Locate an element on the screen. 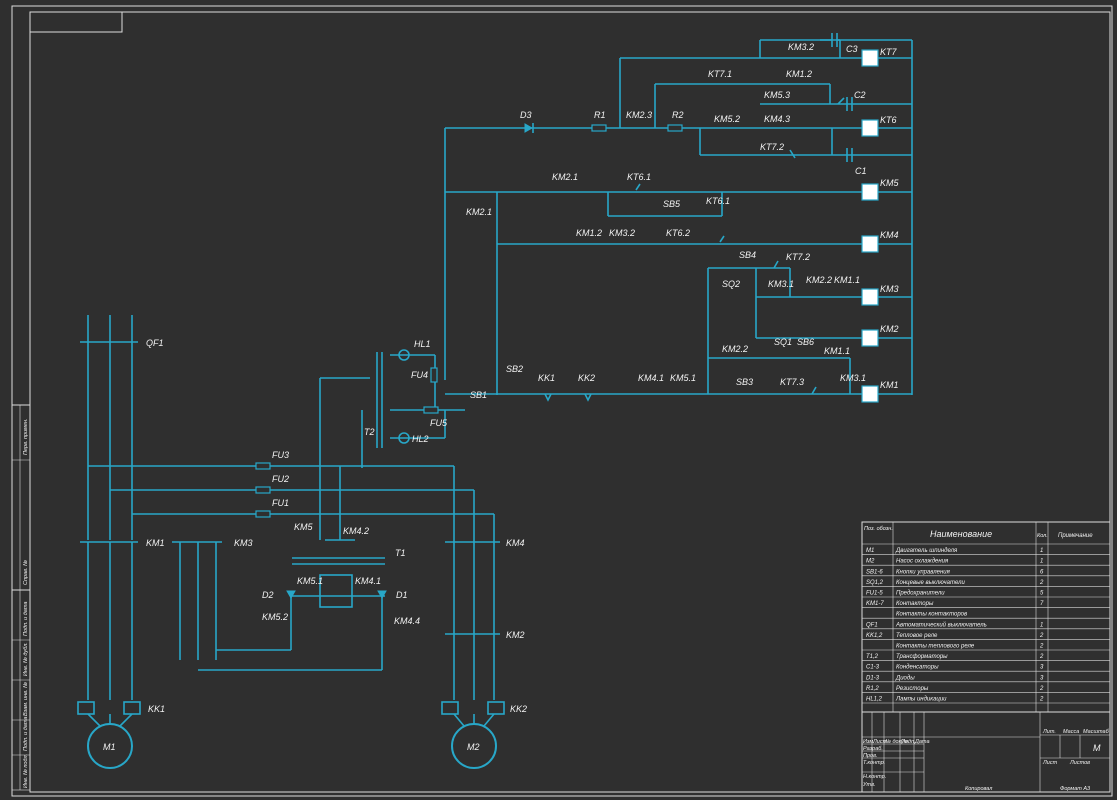 The width and height of the screenshot is (1117, 800). tb-sheet: Лист is located at coordinates (1050, 763).